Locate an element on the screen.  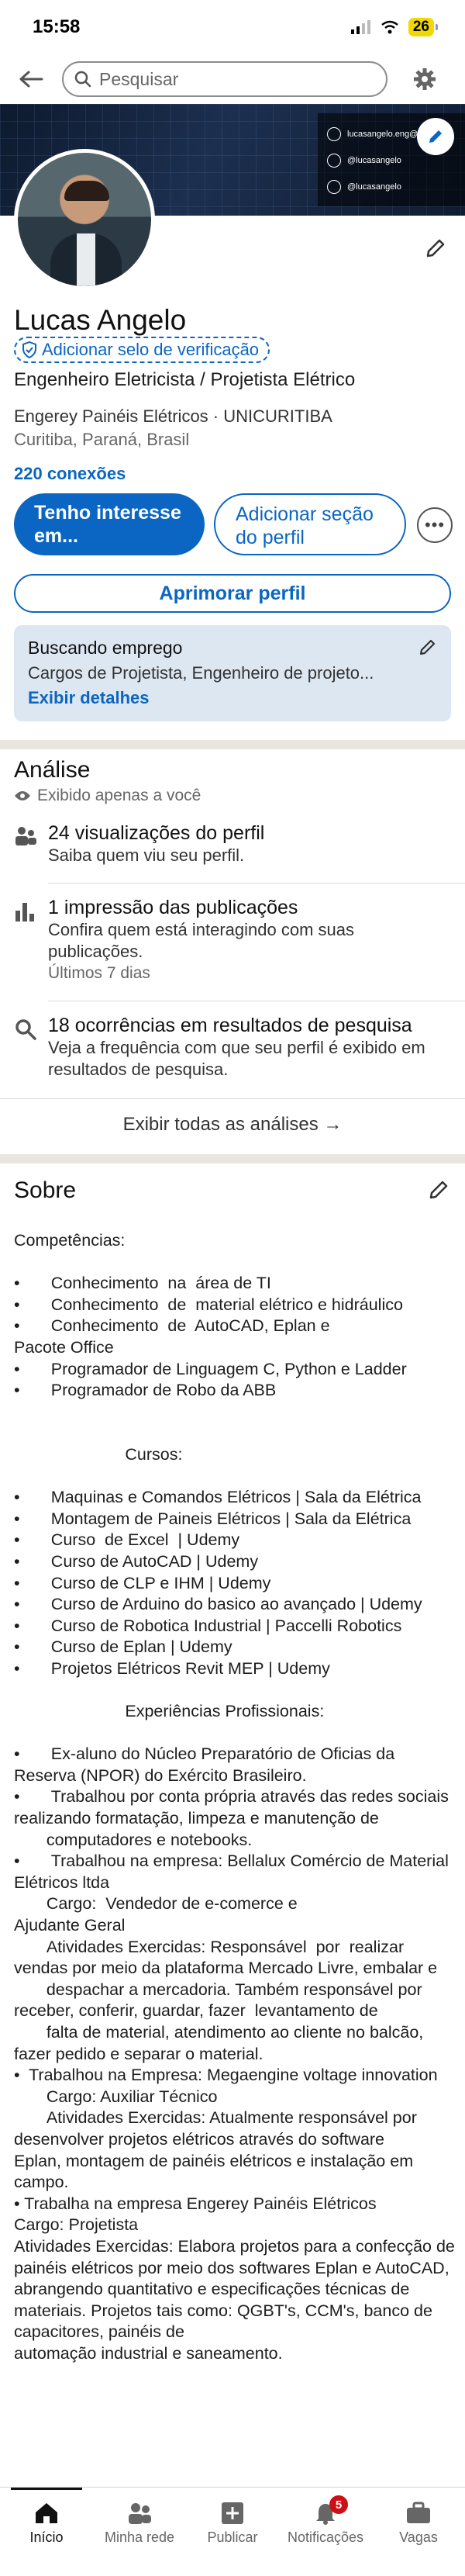
add-section-label-line2: do perfil is located at coordinates (270, 537).